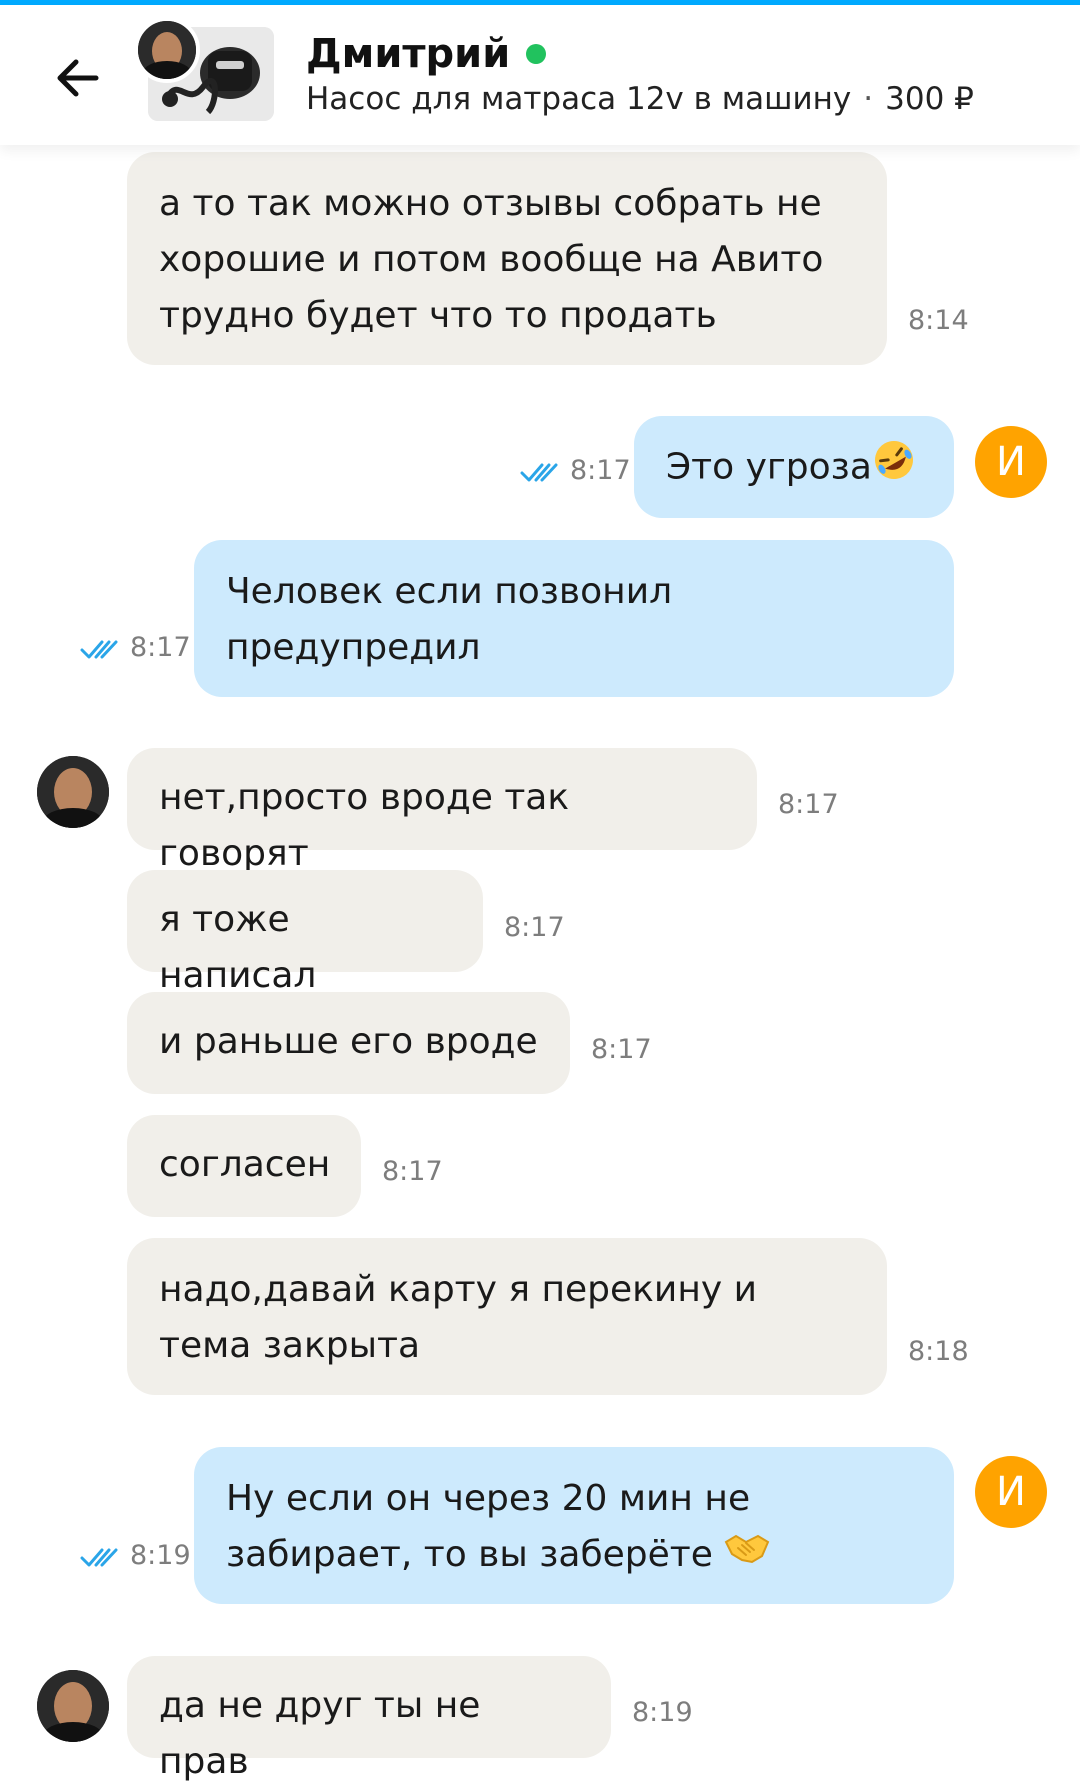 This screenshot has width=1080, height=1790. Describe the element at coordinates (320, 1733) in the screenshot. I see `message-text: да не друг ты не прав` at that location.